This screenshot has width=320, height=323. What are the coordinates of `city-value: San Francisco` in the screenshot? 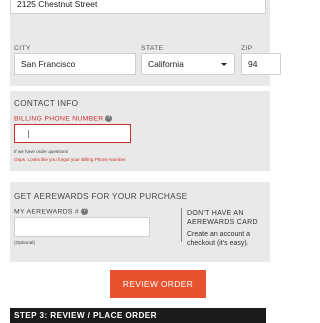 It's located at (48, 64).